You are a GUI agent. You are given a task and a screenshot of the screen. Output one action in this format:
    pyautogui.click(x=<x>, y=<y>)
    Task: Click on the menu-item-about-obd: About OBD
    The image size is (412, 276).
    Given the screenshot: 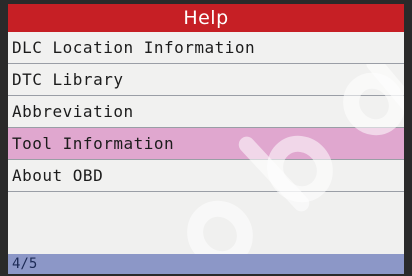 What is the action you would take?
    pyautogui.click(x=206, y=176)
    